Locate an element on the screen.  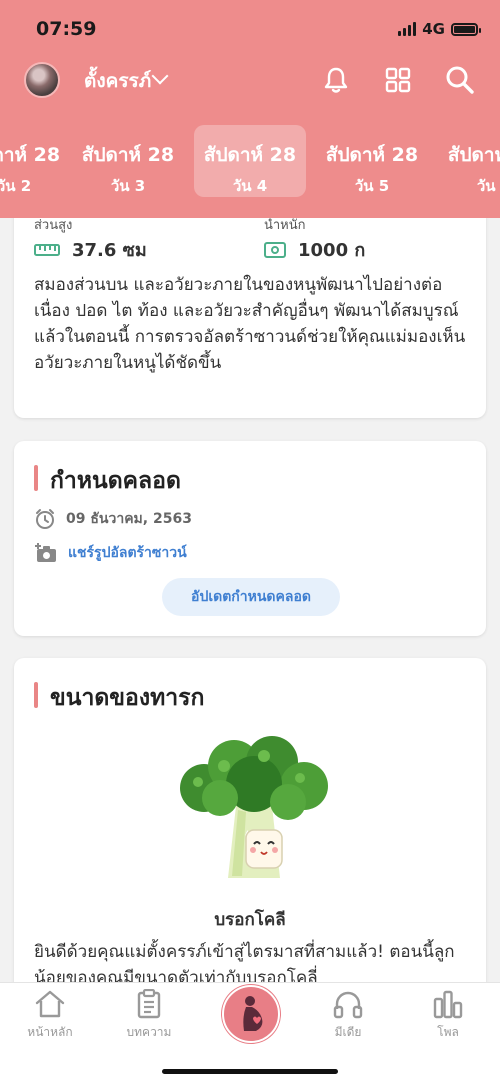
nav-media-label: มีเดีย is located at coordinates (348, 1032).